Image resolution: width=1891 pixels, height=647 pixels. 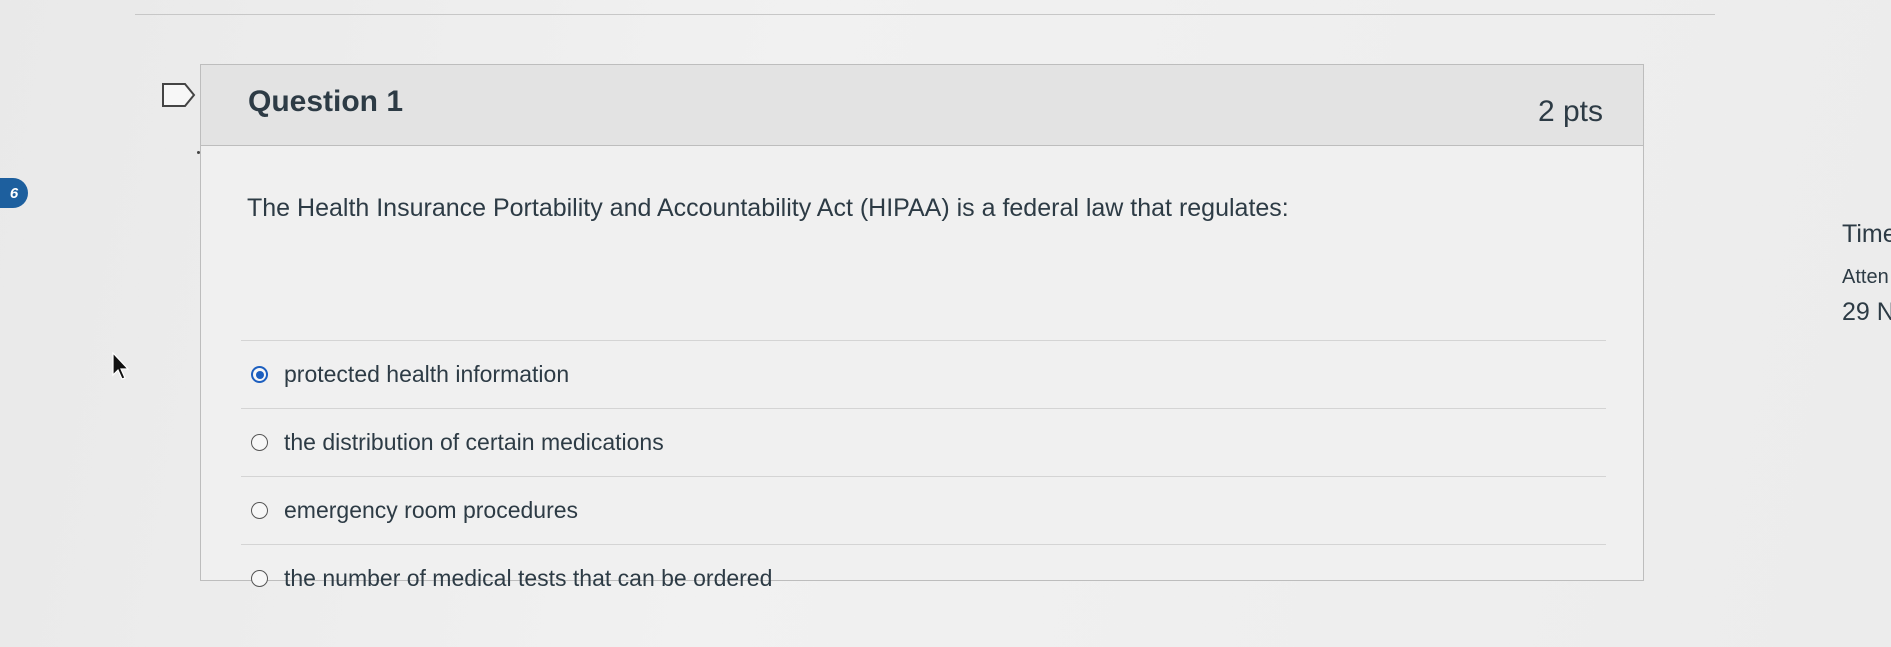 What do you see at coordinates (474, 442) in the screenshot?
I see `answer-label: the distribution of certain medications` at bounding box center [474, 442].